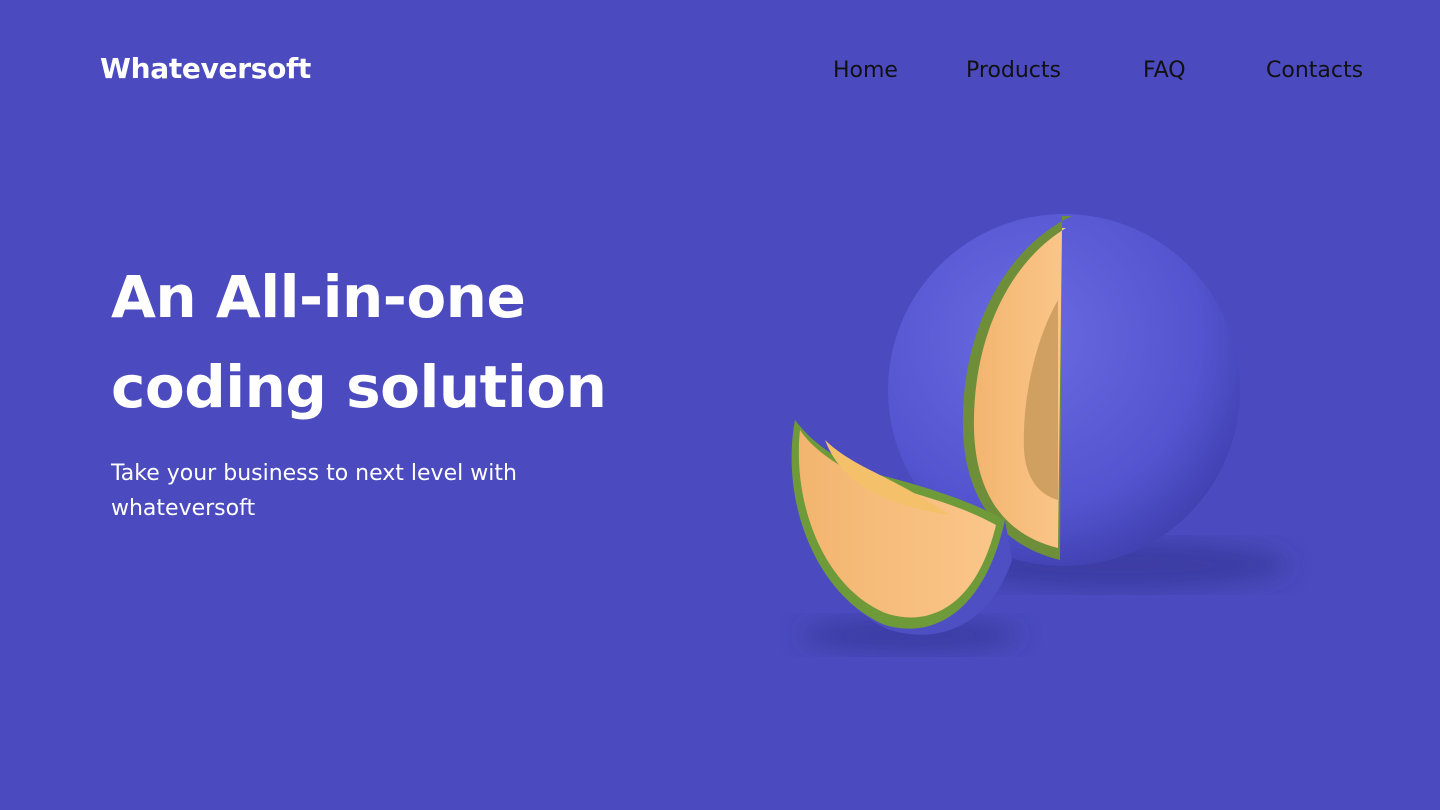 The height and width of the screenshot is (810, 1440). Describe the element at coordinates (865, 70) in the screenshot. I see `nav-home: Home` at that location.